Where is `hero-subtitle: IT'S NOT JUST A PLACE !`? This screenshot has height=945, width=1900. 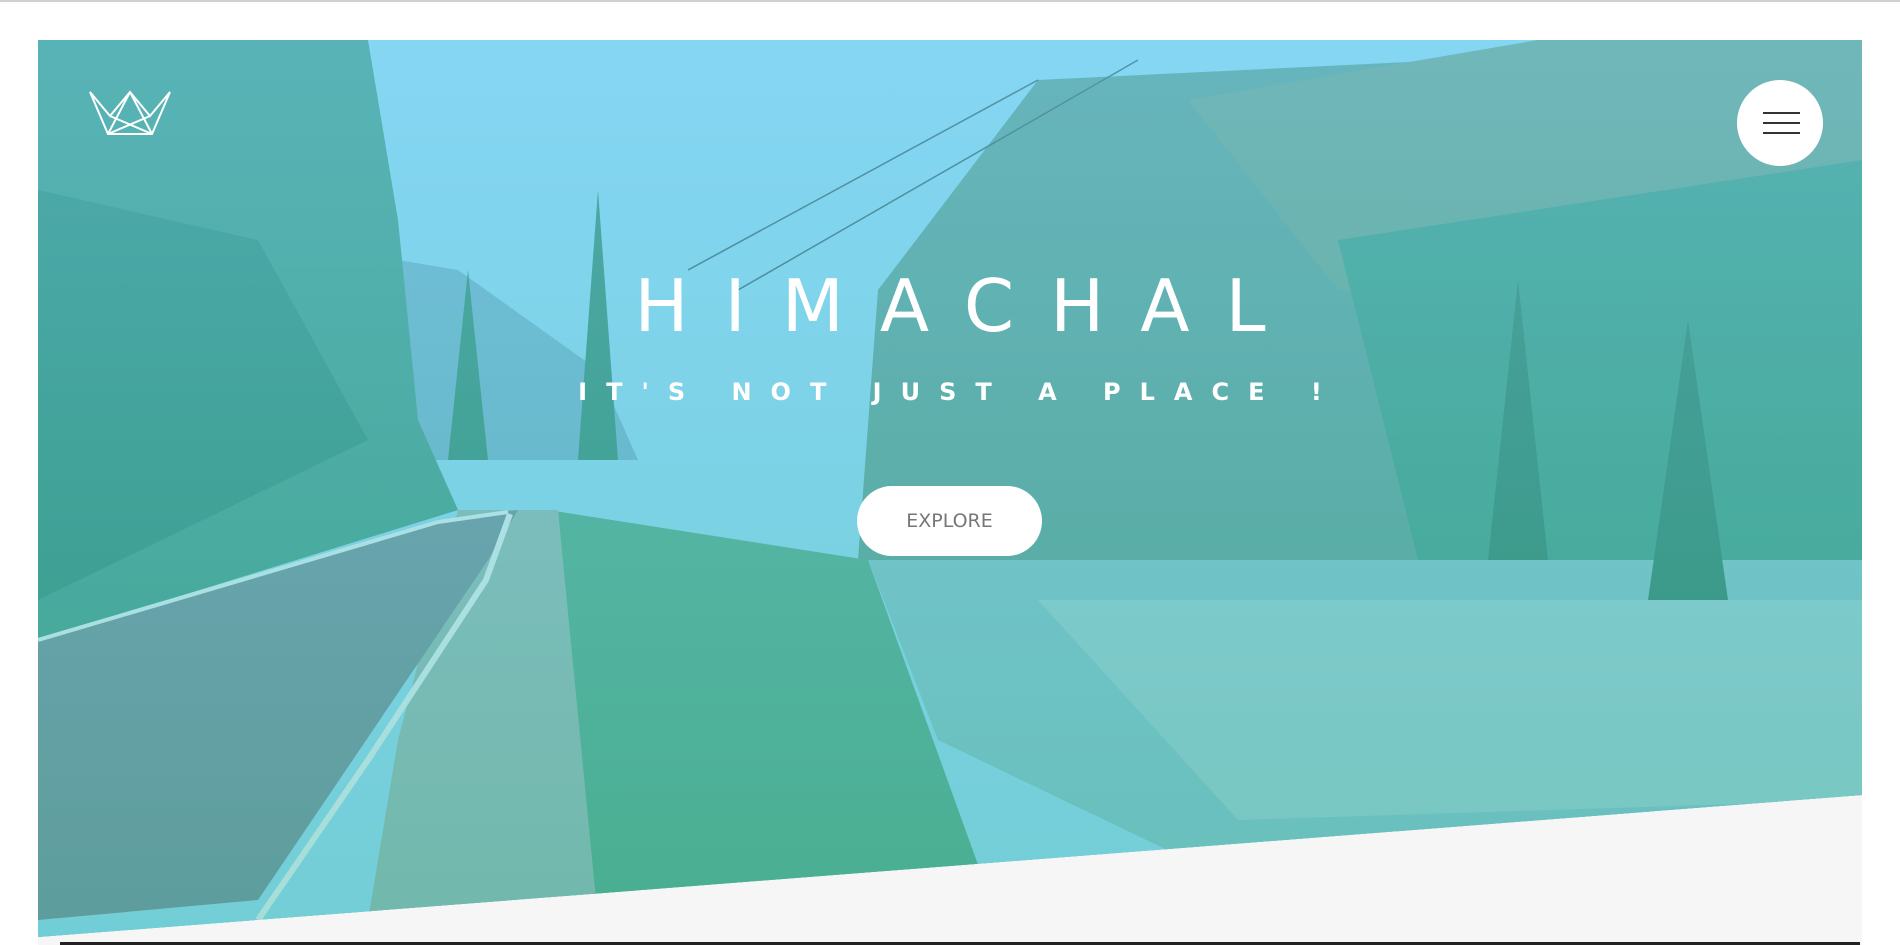
hero-subtitle: IT'S NOT JUST A PLACE ! is located at coordinates (959, 392).